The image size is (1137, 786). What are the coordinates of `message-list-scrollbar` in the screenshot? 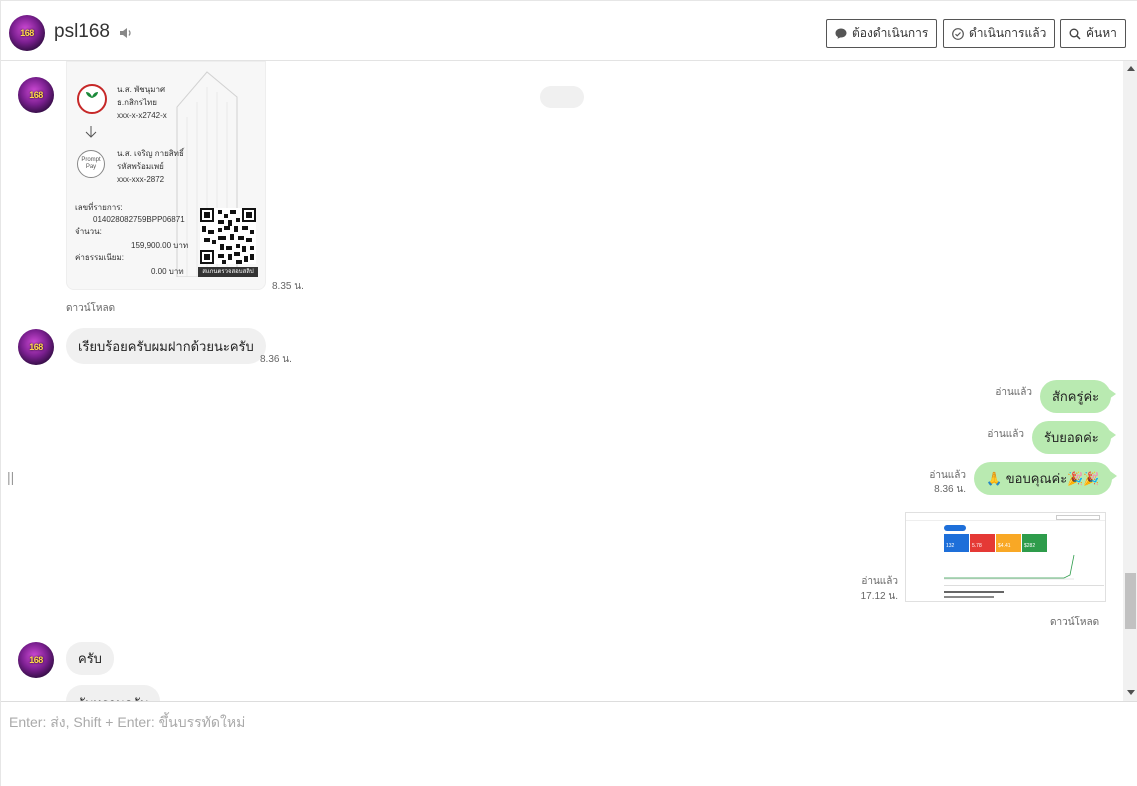 It's located at (1130, 381).